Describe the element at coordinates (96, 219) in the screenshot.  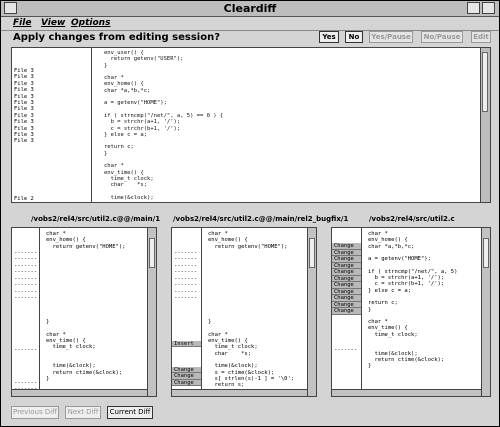
I see `pane-title-1: /vobs2/rel4/src/util2.c@@/main/1` at that location.